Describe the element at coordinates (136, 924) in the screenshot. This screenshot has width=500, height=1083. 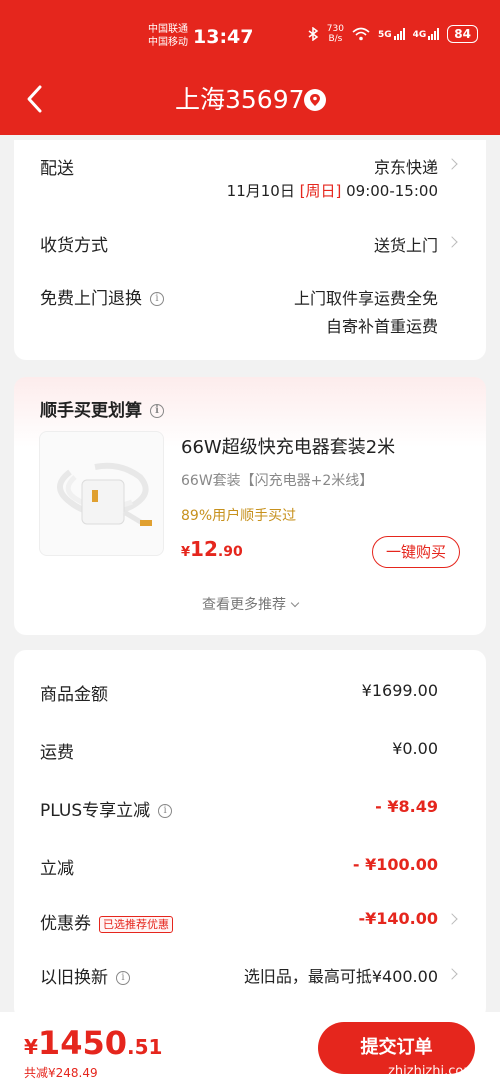
I see `coupon-tag: 已选推荐优惠` at that location.